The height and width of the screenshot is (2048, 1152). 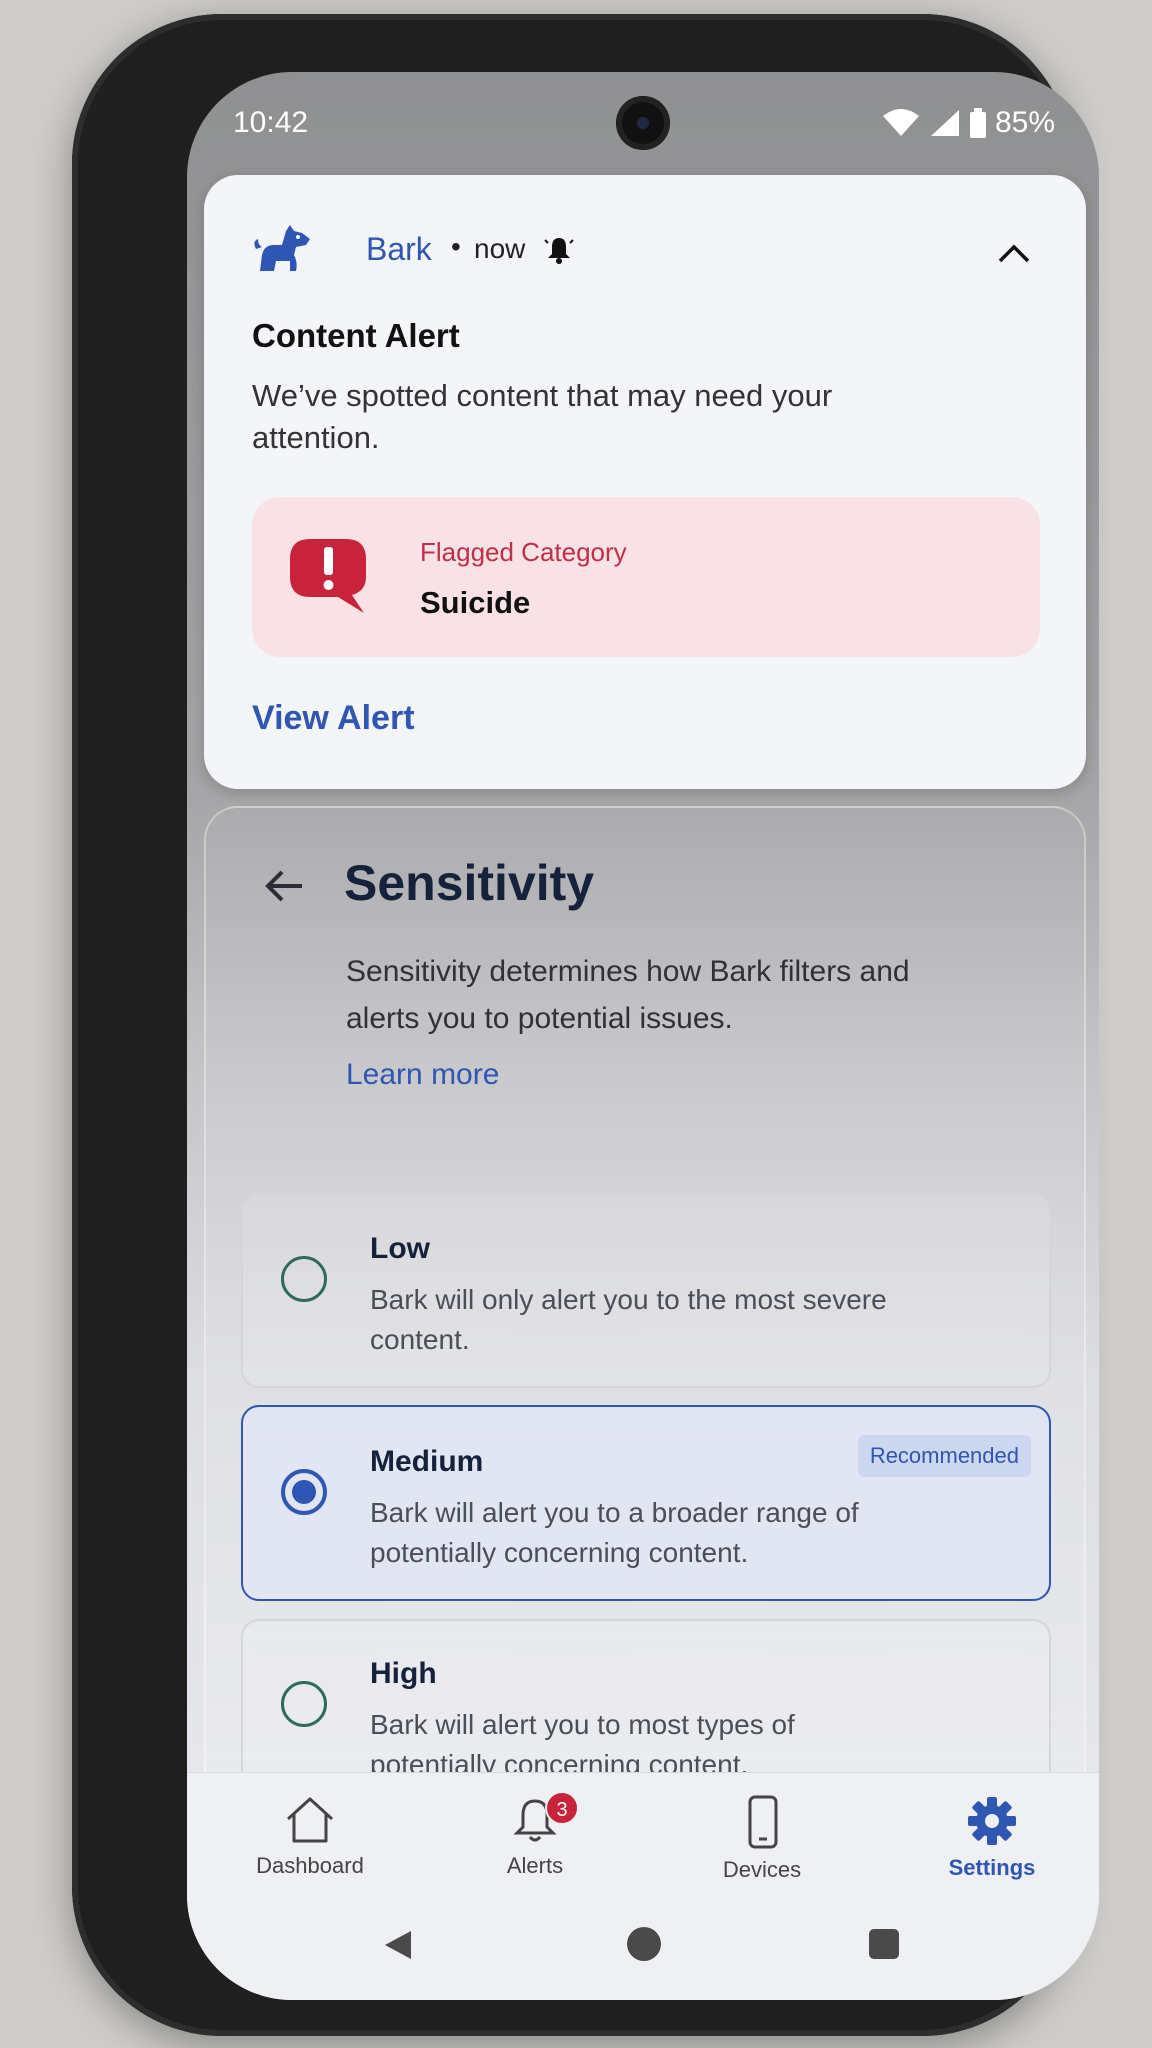 What do you see at coordinates (271, 122) in the screenshot?
I see `status-time: 10:42` at bounding box center [271, 122].